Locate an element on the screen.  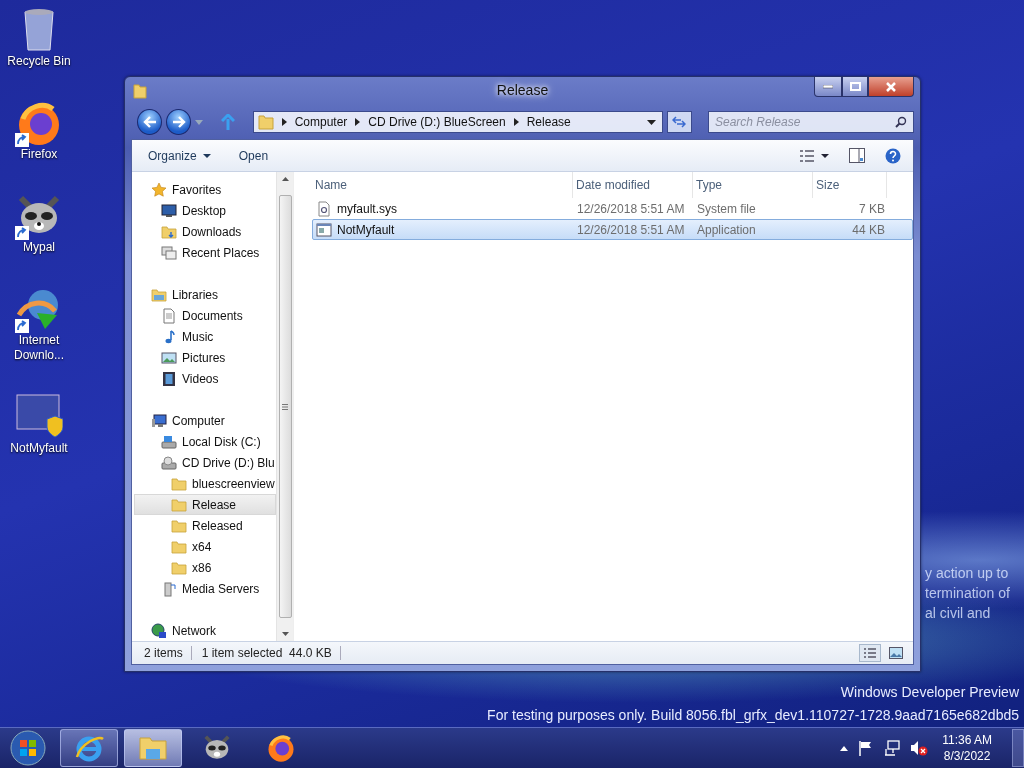
drive-icon is located at coordinates (169, 462).